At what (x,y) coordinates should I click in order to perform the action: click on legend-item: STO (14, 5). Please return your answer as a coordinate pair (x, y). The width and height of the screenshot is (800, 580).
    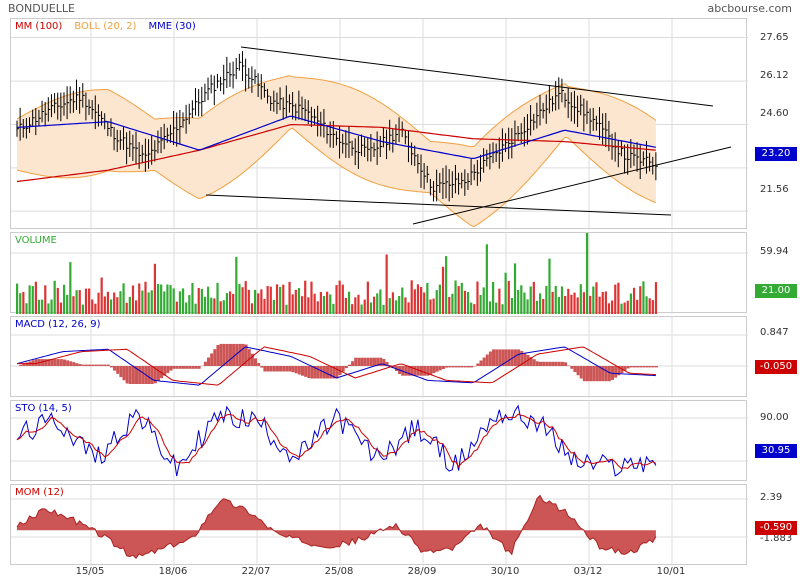
    Looking at the image, I should click on (43, 408).